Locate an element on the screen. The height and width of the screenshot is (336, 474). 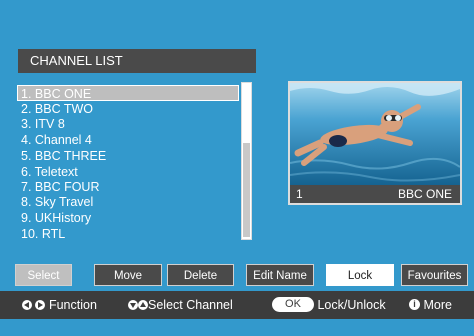
more-hint: i More is located at coordinates (430, 305).